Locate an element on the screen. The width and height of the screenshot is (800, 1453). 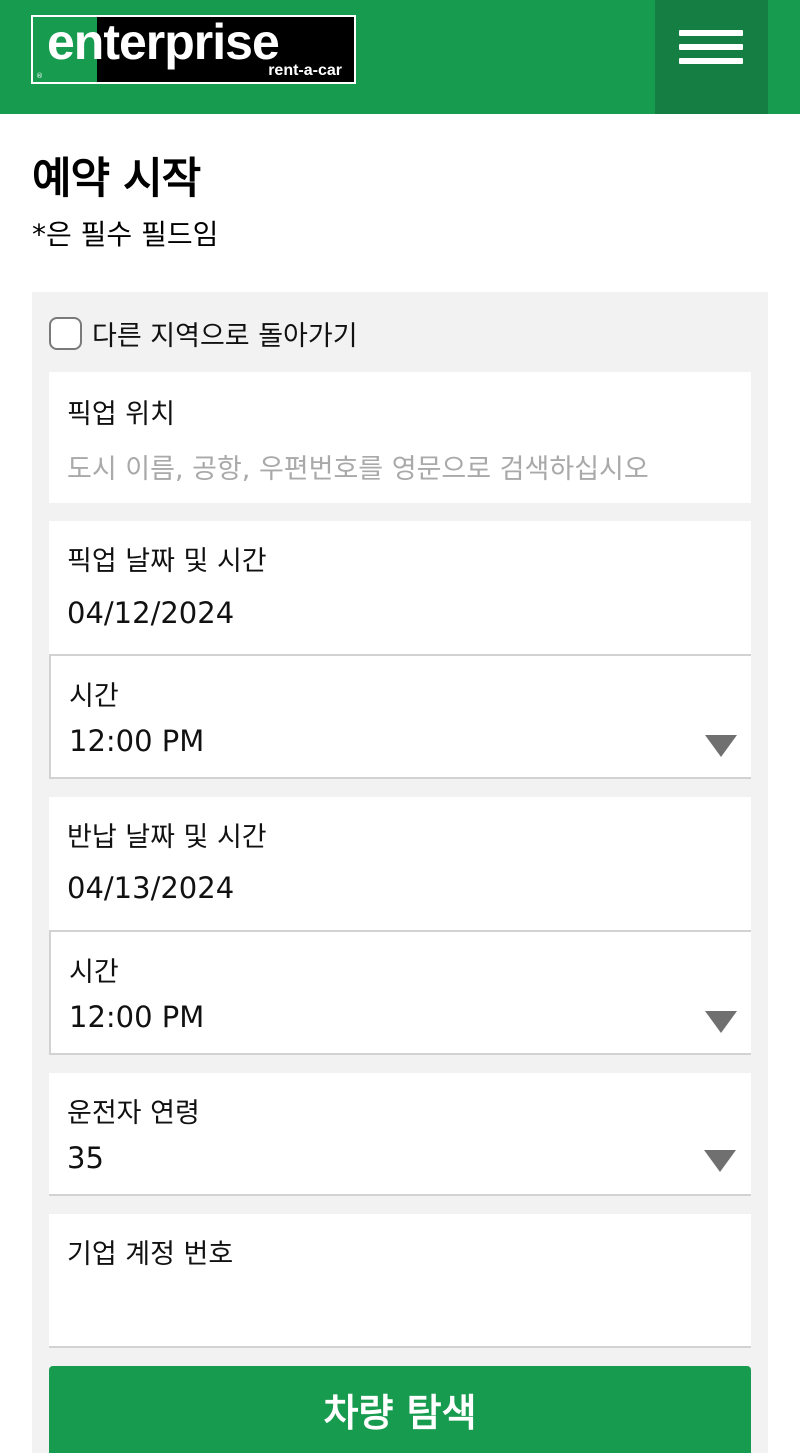
return-time-value: 12:00 PM is located at coordinates (137, 1017).